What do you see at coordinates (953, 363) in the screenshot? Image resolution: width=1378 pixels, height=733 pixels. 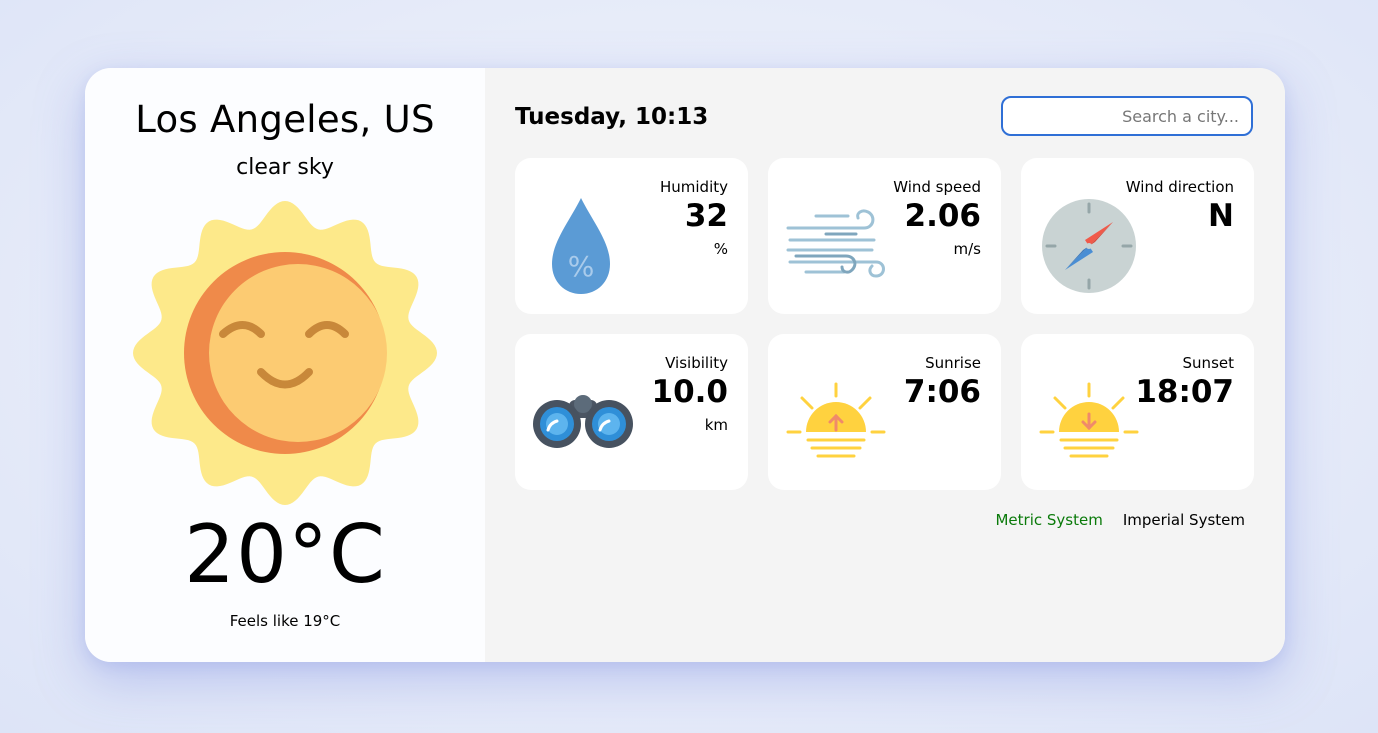 I see `sunrise-label: Sunrise` at bounding box center [953, 363].